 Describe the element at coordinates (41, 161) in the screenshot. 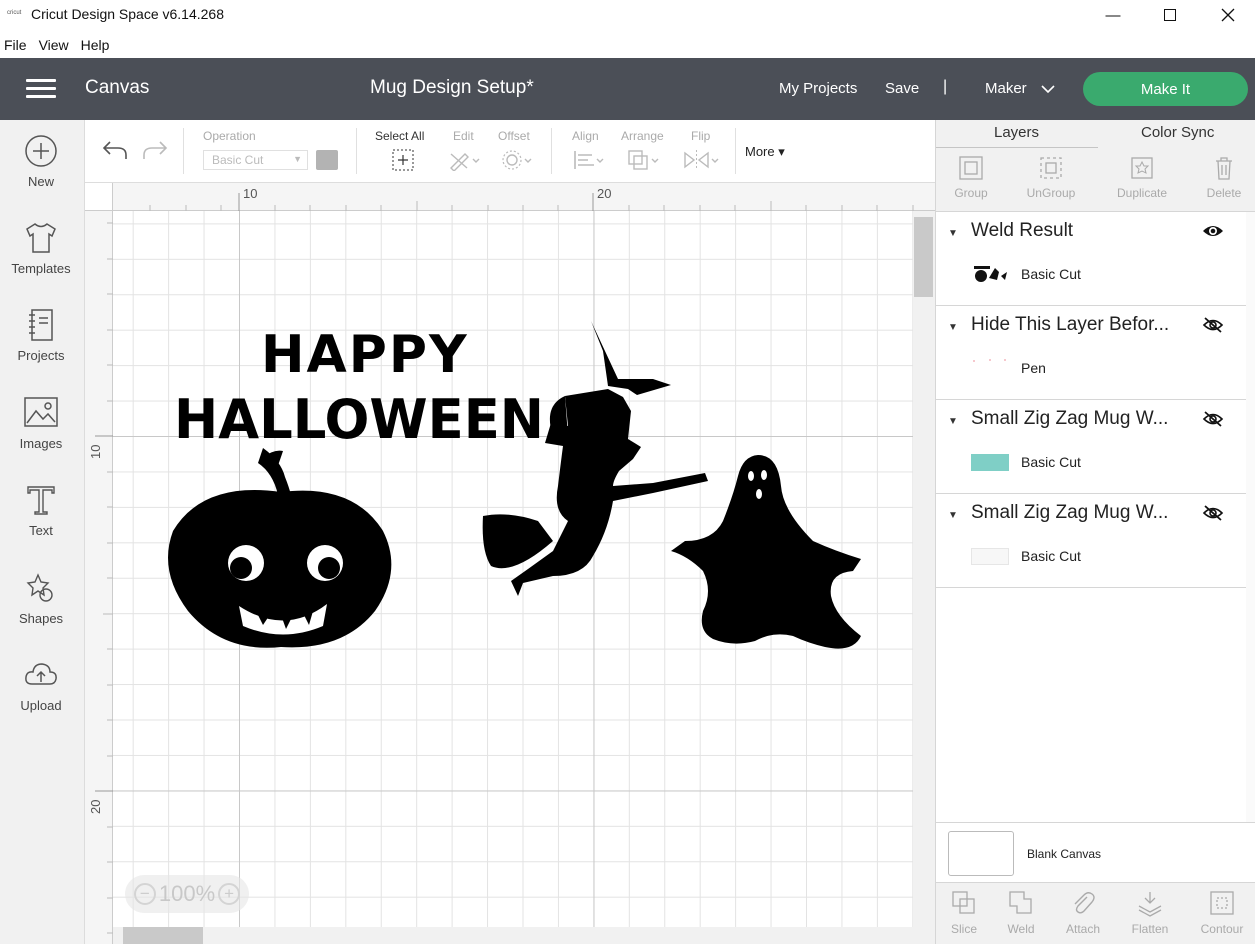

I see `new-button: New` at that location.